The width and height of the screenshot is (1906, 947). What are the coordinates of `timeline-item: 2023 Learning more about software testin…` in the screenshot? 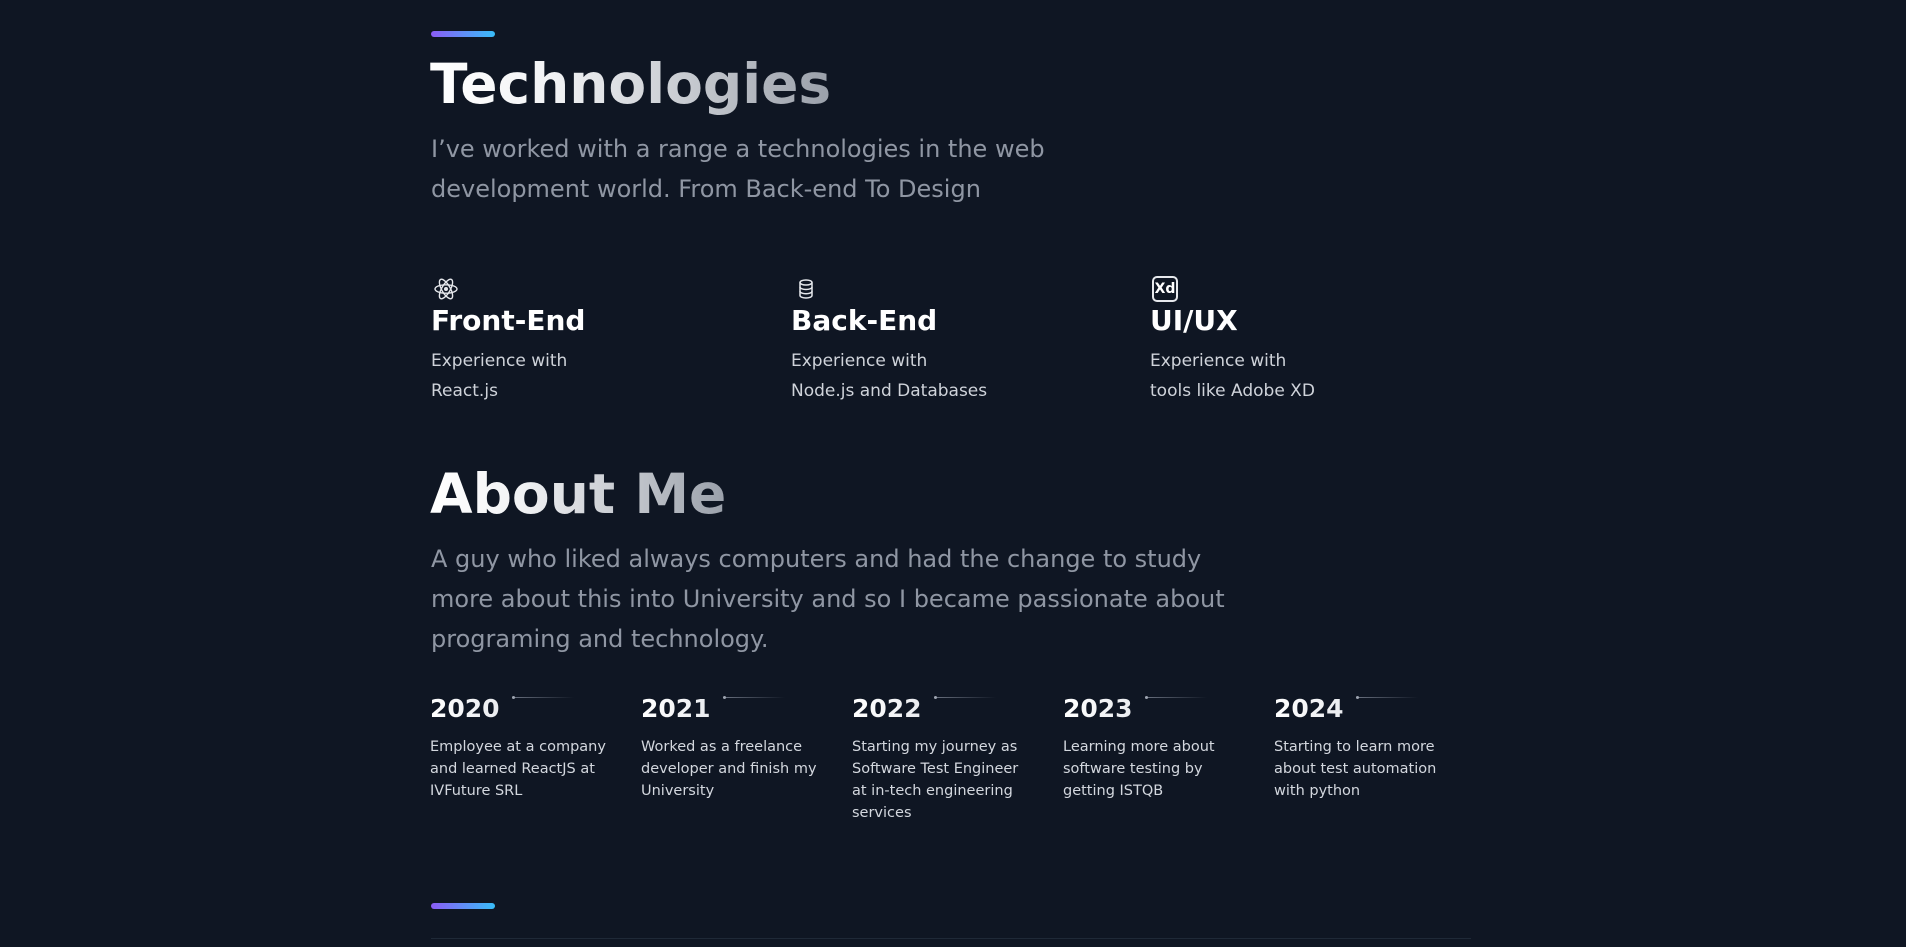 It's located at (1153, 747).